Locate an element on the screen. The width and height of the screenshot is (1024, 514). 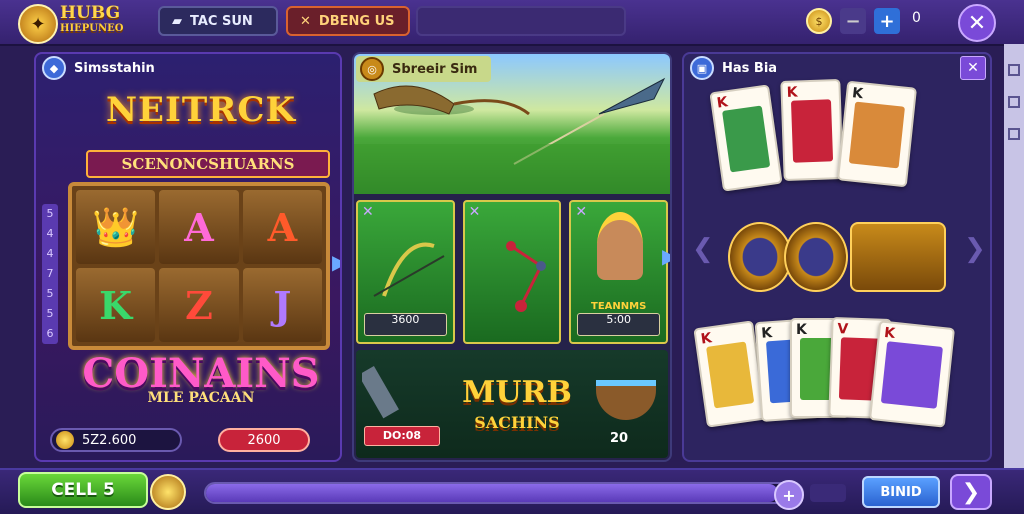
cards-icon: ▣ is located at coordinates (702, 68).